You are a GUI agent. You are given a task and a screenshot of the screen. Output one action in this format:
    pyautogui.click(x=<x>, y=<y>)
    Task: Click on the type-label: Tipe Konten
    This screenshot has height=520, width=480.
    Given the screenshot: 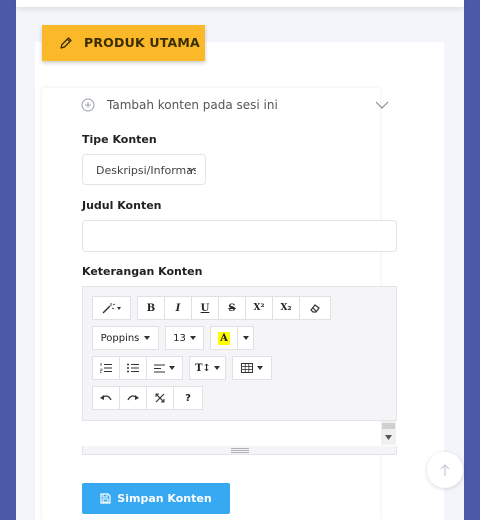 What is the action you would take?
    pyautogui.click(x=119, y=139)
    